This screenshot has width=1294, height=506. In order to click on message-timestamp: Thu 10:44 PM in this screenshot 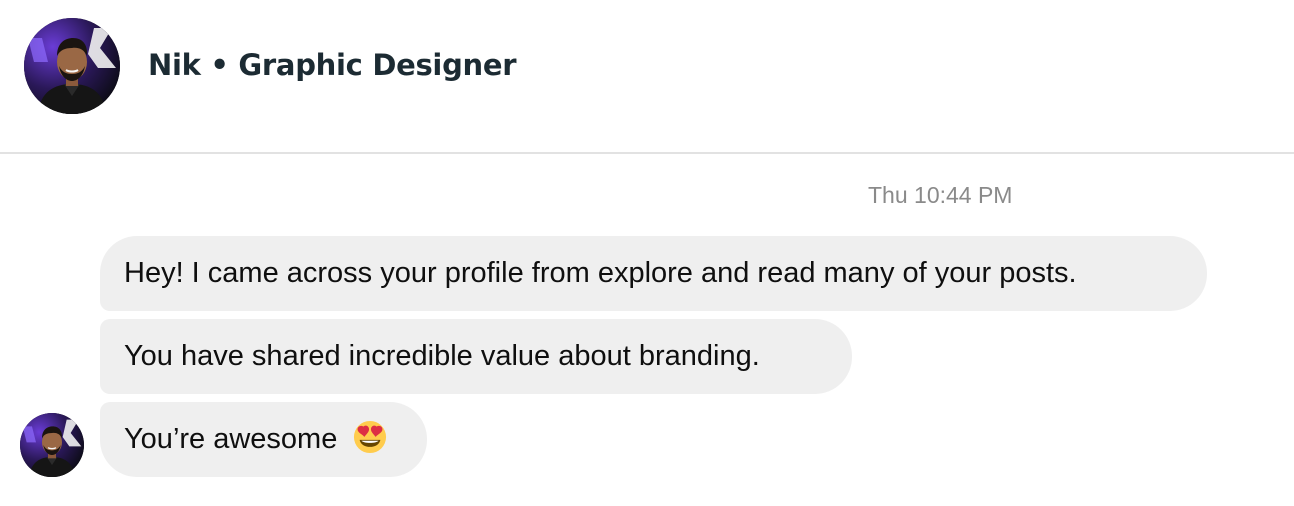, I will do `click(940, 195)`.